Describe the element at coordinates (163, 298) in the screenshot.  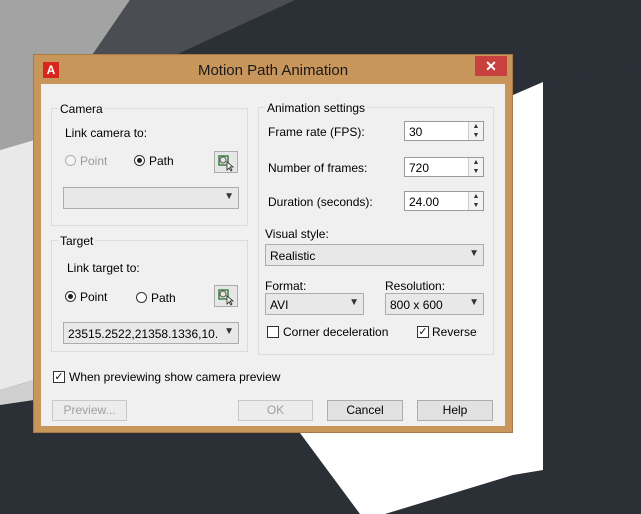
I see `target-path-label: Path` at that location.